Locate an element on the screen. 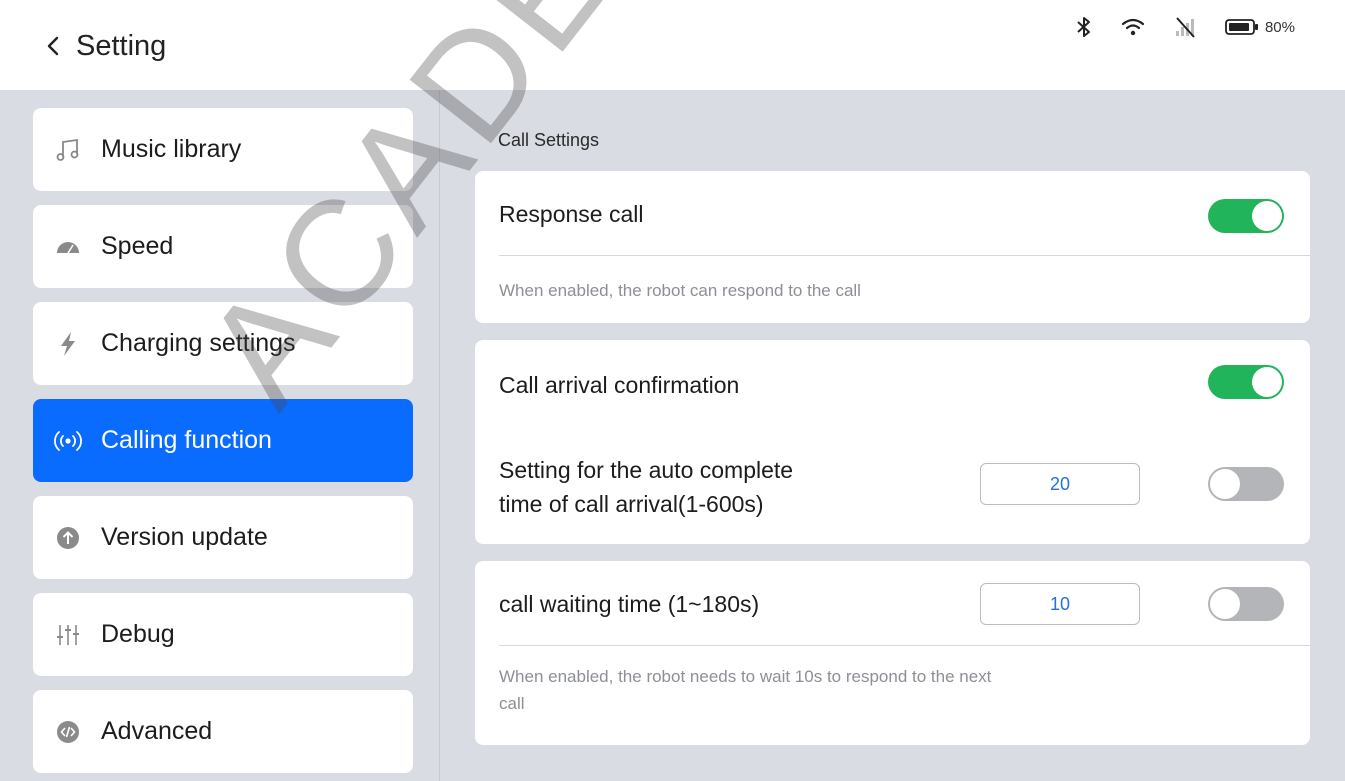 Image resolution: width=1345 pixels, height=781 pixels. sidebar-item-speed: Speed is located at coordinates (223, 246).